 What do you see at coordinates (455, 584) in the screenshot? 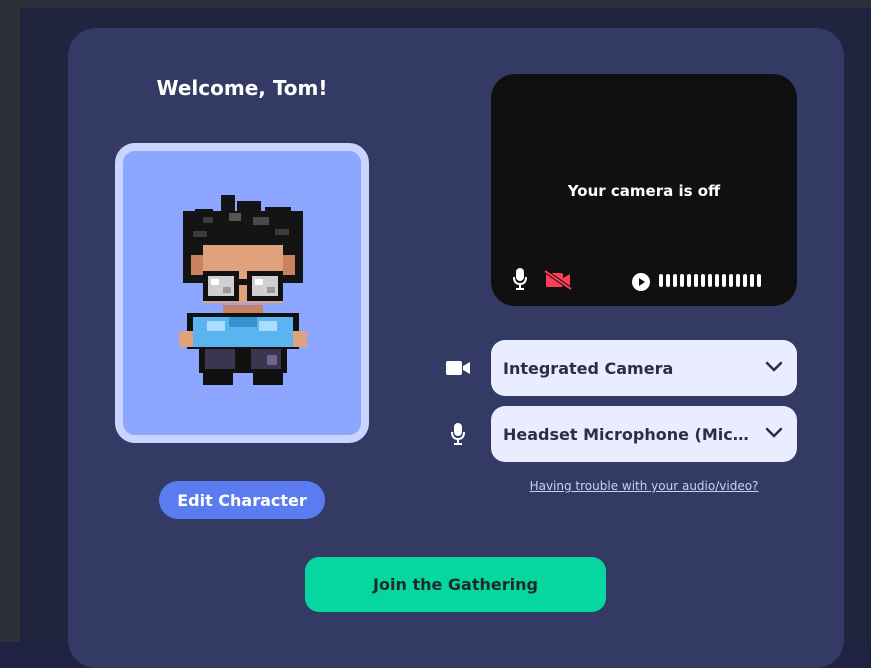
I see `join-gathering-button: Join the Gathering` at bounding box center [455, 584].